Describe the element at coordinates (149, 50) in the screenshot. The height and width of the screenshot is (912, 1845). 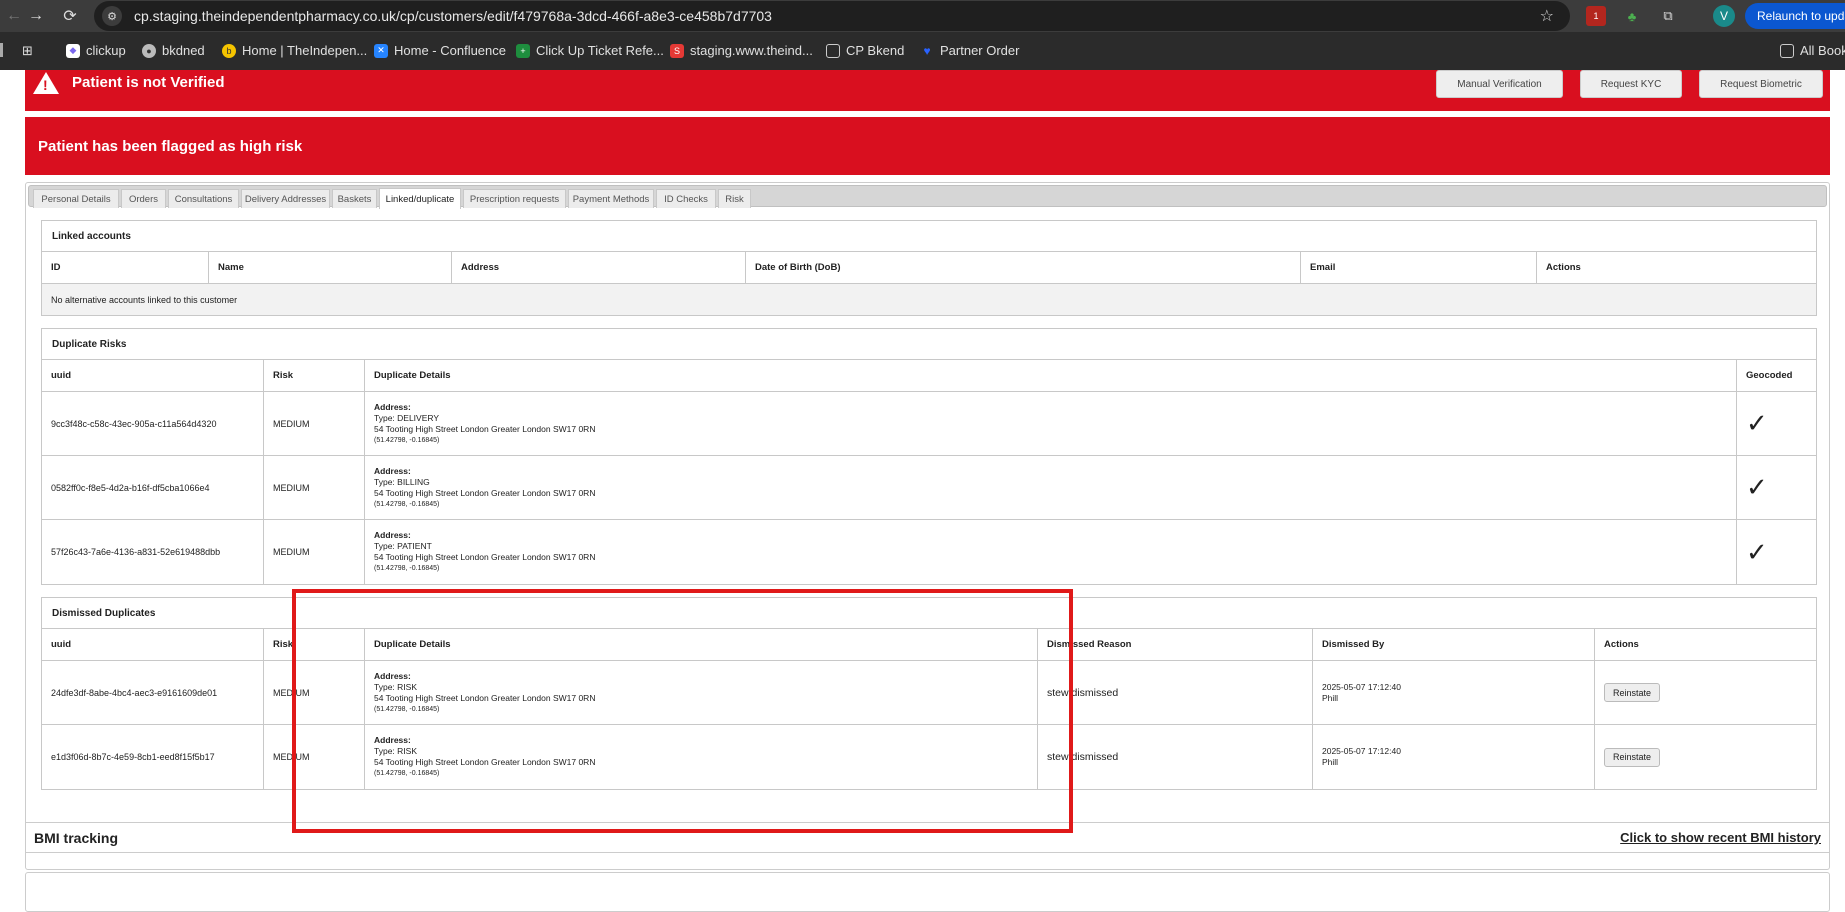
I see `globe-icon: ●` at that location.